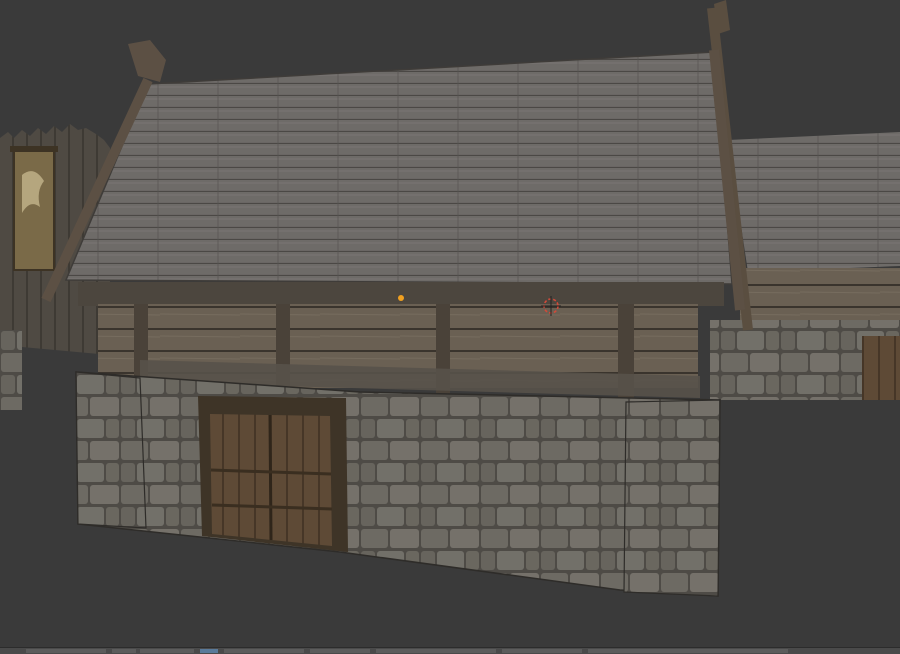 The height and width of the screenshot is (654, 900). What do you see at coordinates (672, 498) in the screenshot?
I see `stone-pillar-right` at bounding box center [672, 498].